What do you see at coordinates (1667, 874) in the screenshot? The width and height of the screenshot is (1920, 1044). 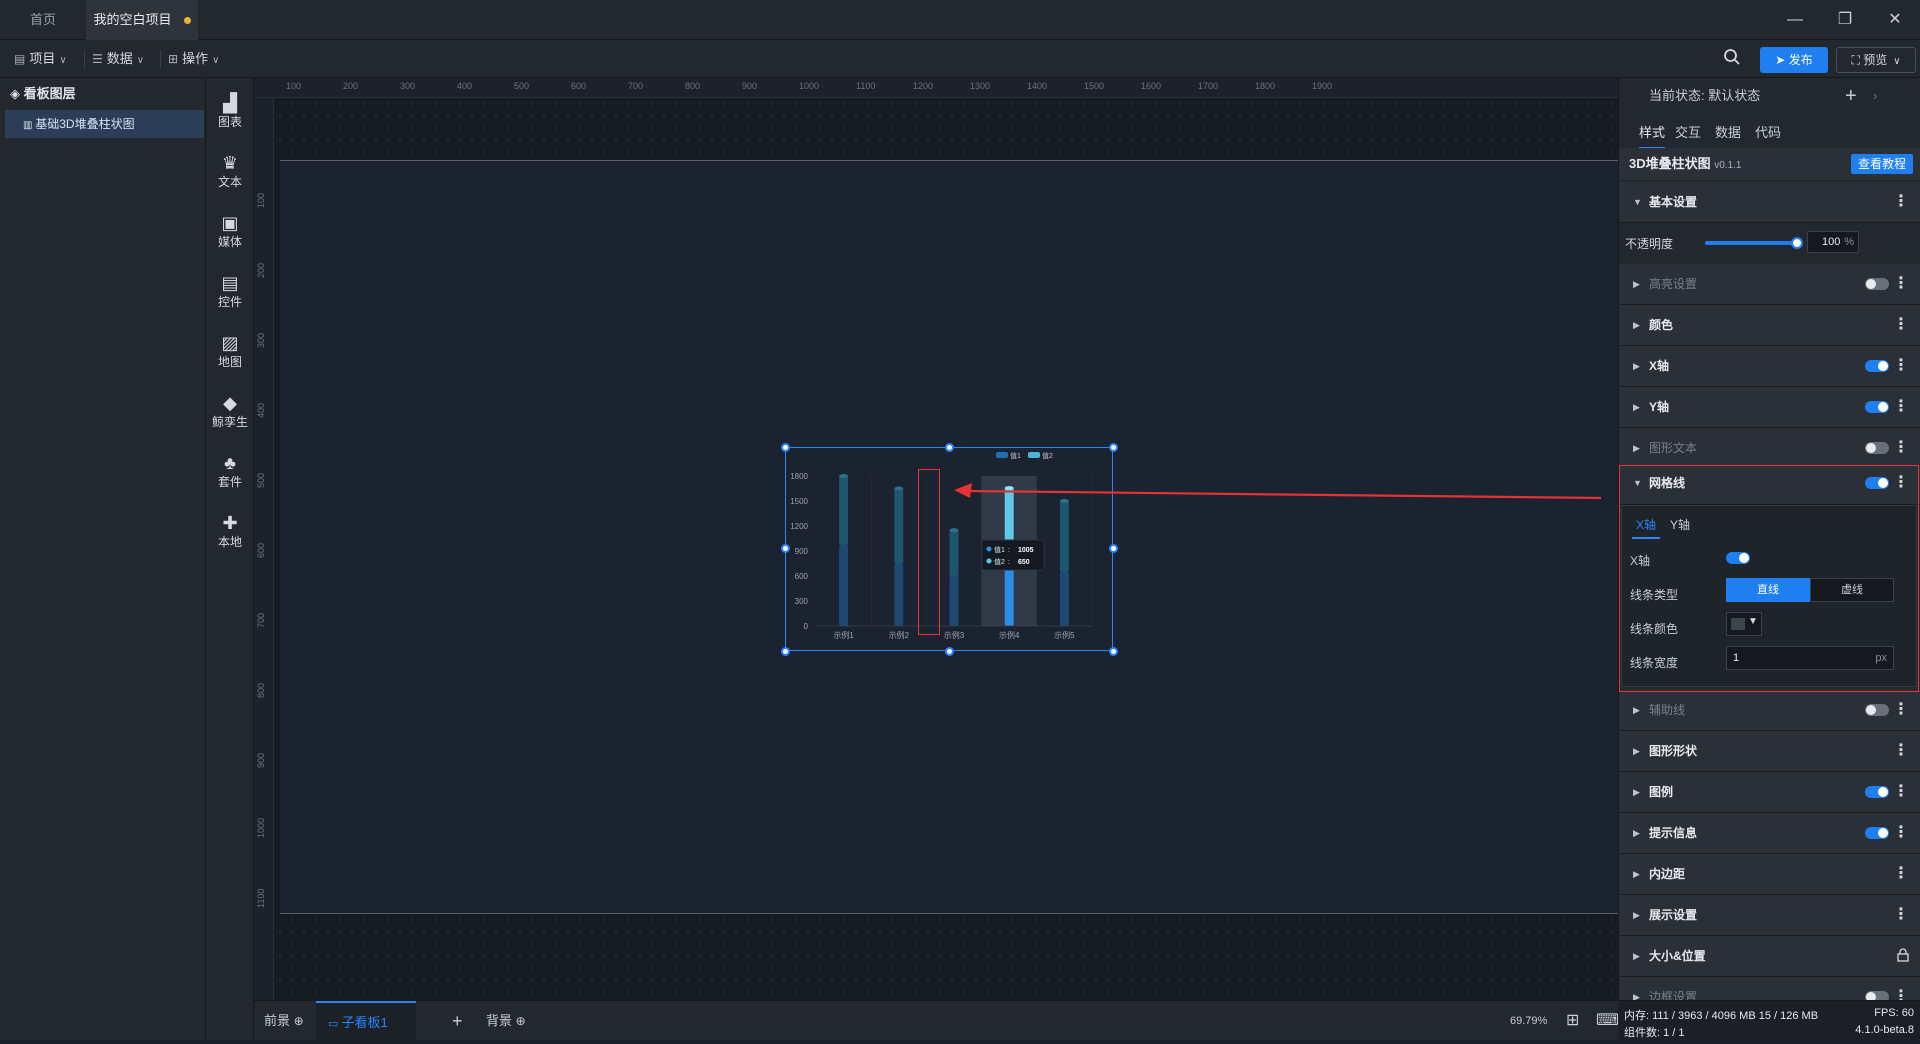 I see `section-label: 内边距` at bounding box center [1667, 874].